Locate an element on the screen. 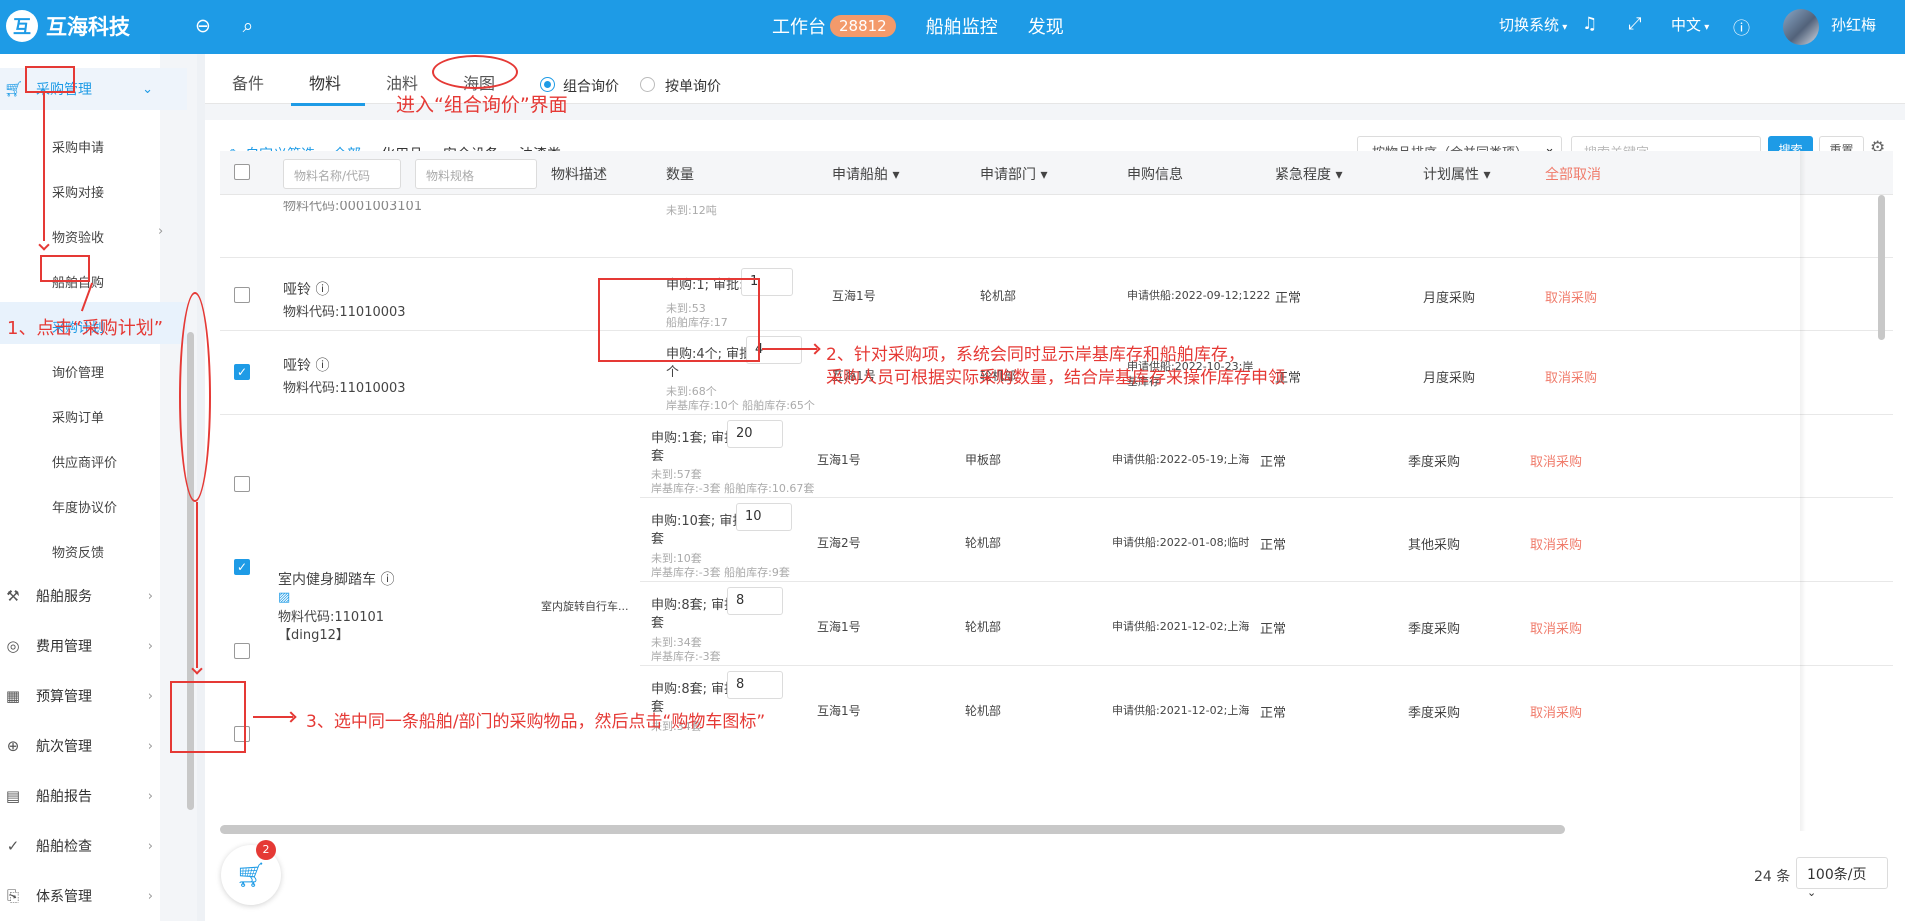  col-dept: 申请部门 ▾ is located at coordinates (1013, 174).